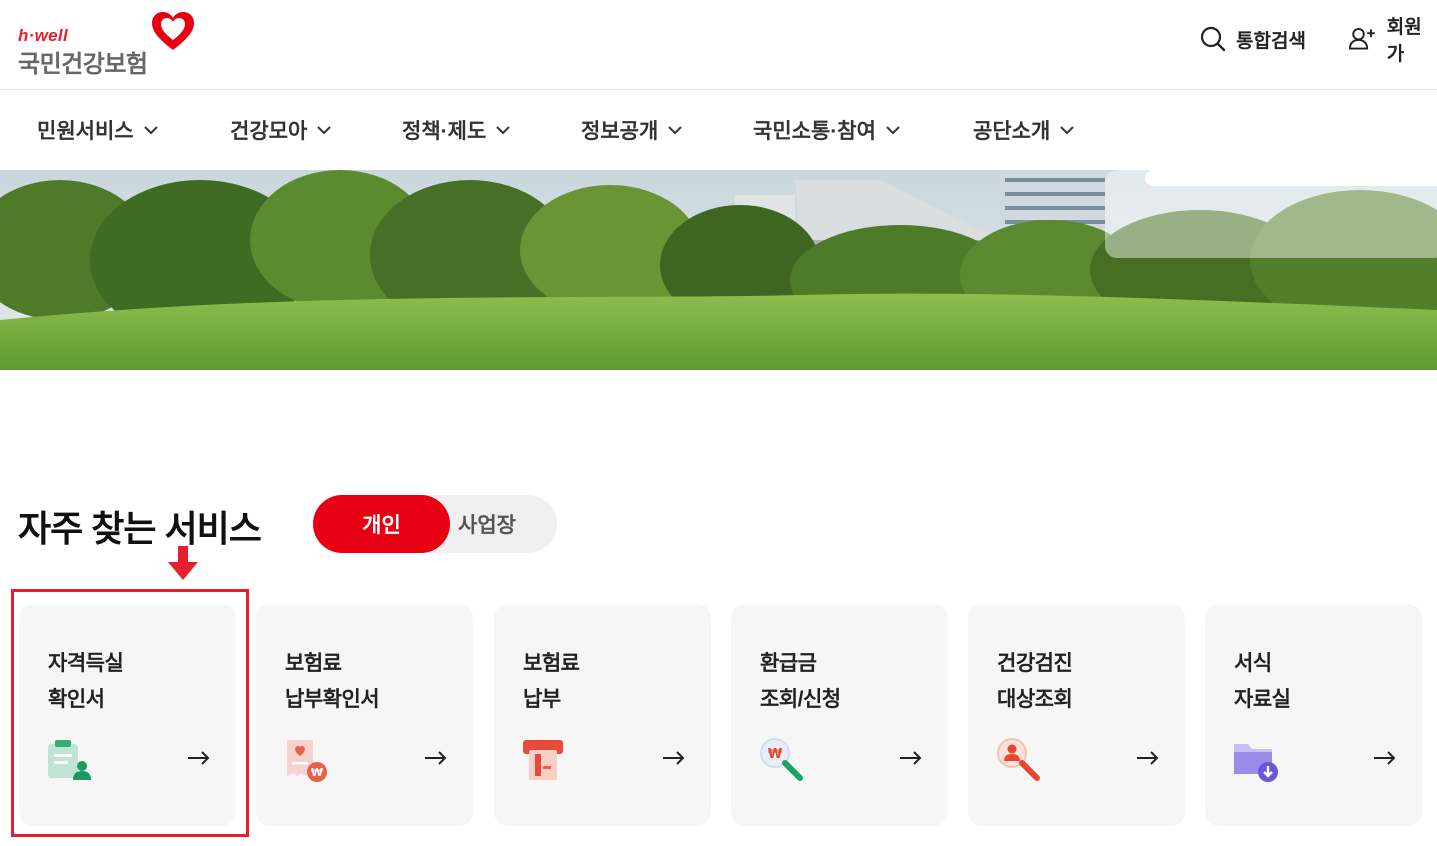 Image resolution: width=1437 pixels, height=846 pixels. I want to click on service-card-checkup: 건강검진 대상조회, so click(1076, 715).